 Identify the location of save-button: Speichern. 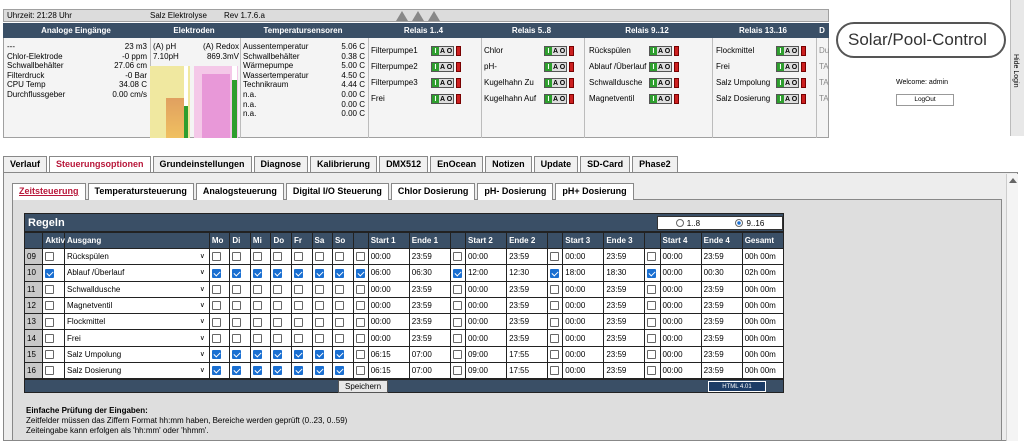
(363, 387).